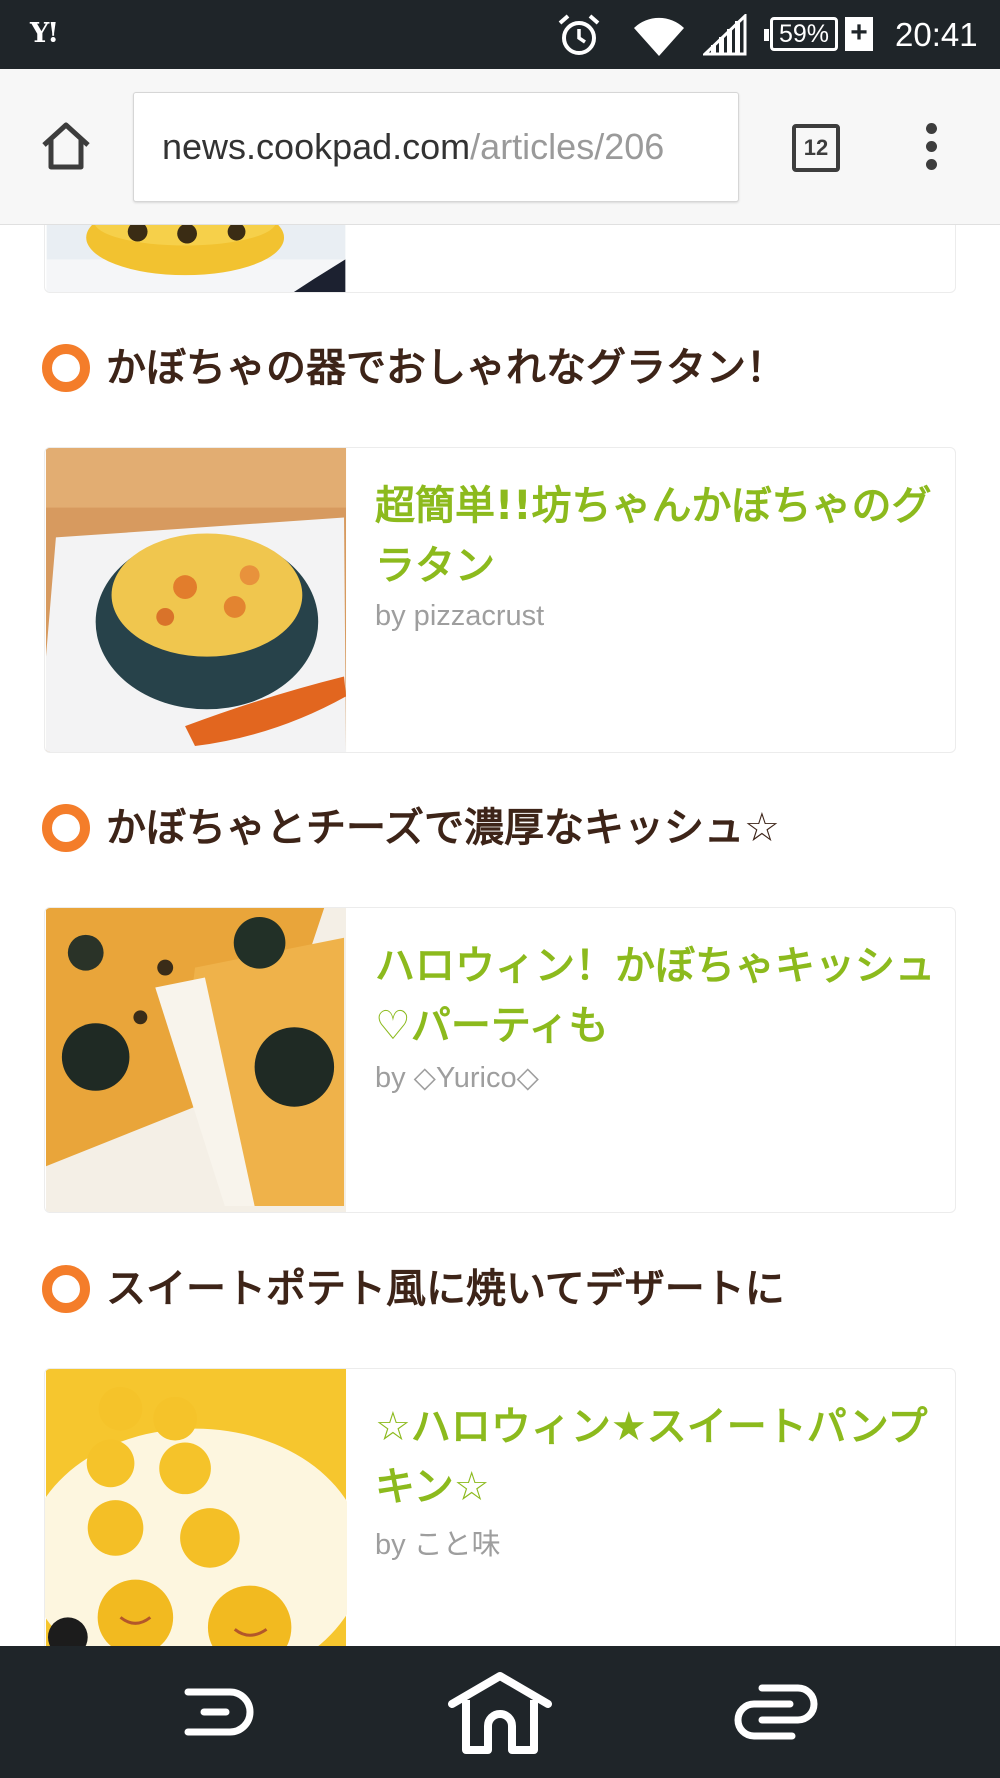  I want to click on section-title: かぼちゃとチーズで濃厚なキッシュ☆, so click(443, 828).